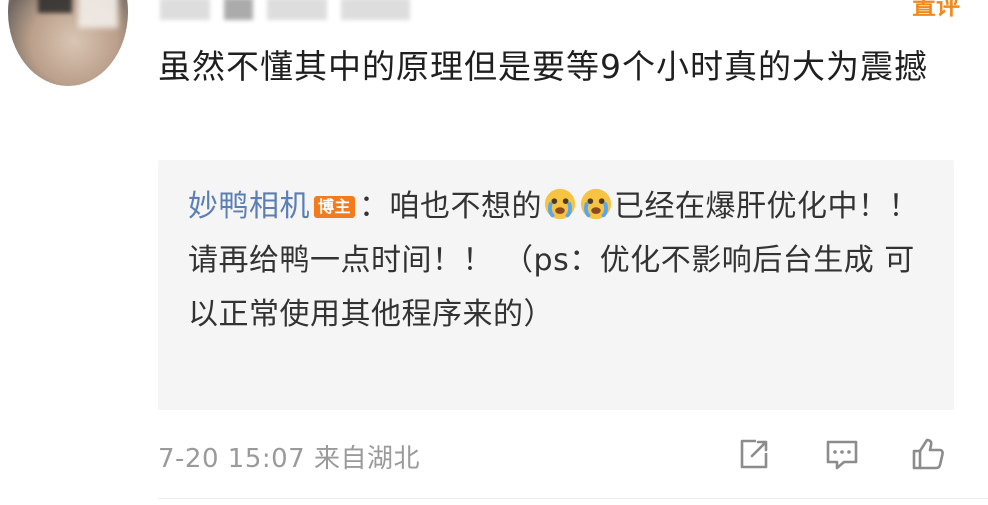 This screenshot has width=988, height=505. Describe the element at coordinates (232, 459) in the screenshot. I see `comment-date: 7-20 15:07` at that location.